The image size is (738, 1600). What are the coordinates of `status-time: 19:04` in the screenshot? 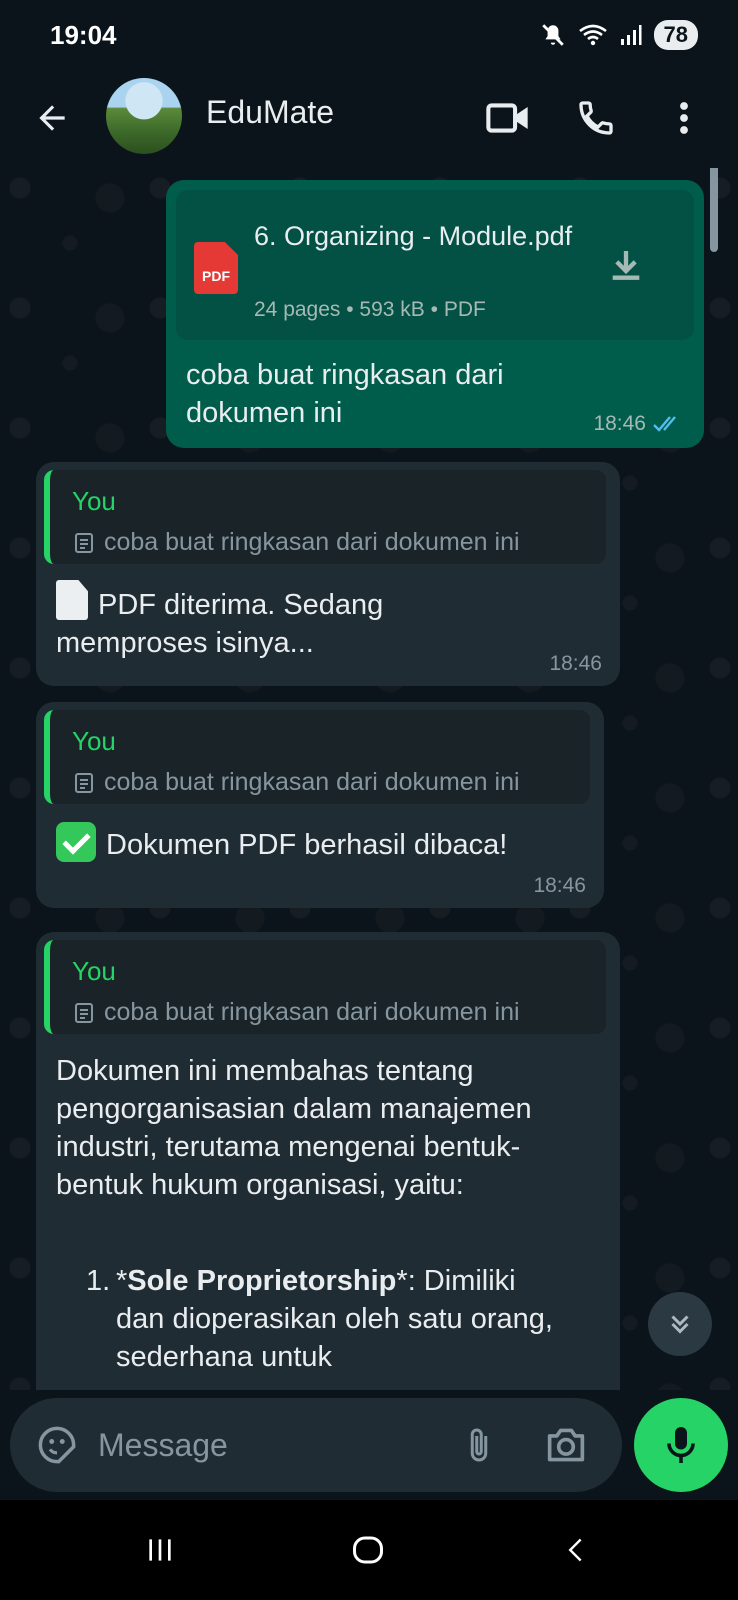 It's located at (83, 35).